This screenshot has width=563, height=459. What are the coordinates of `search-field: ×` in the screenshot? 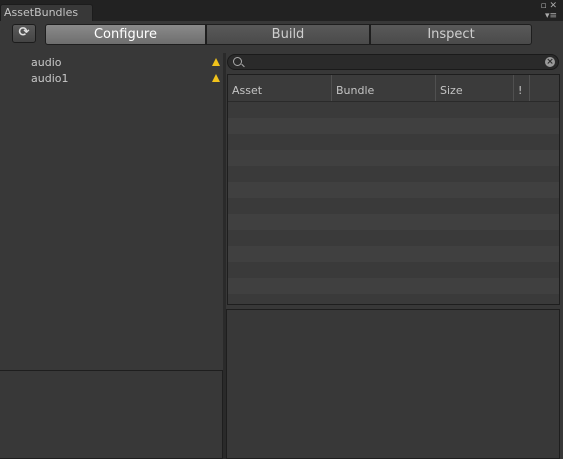 It's located at (393, 62).